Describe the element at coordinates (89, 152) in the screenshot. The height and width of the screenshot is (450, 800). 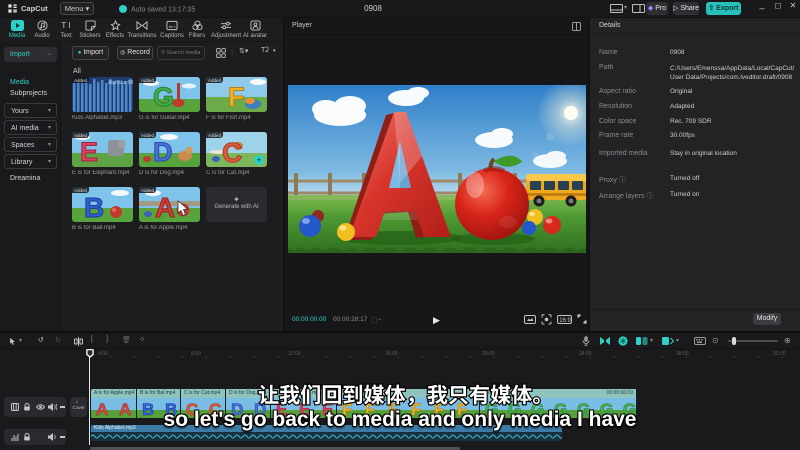
I see `svg-text: E` at that location.